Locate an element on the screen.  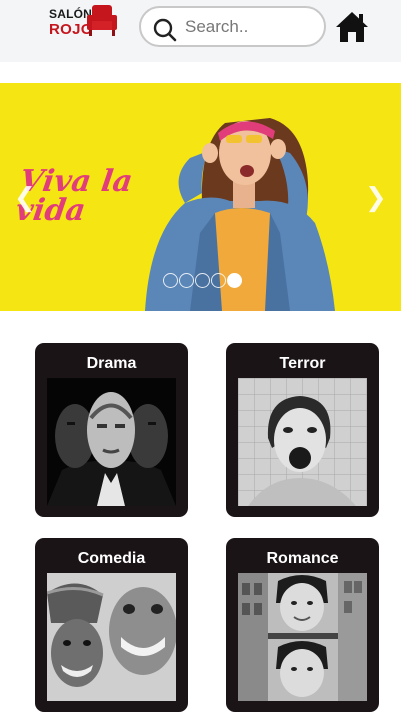
category-card-romance: Romance is located at coordinates (302, 625).